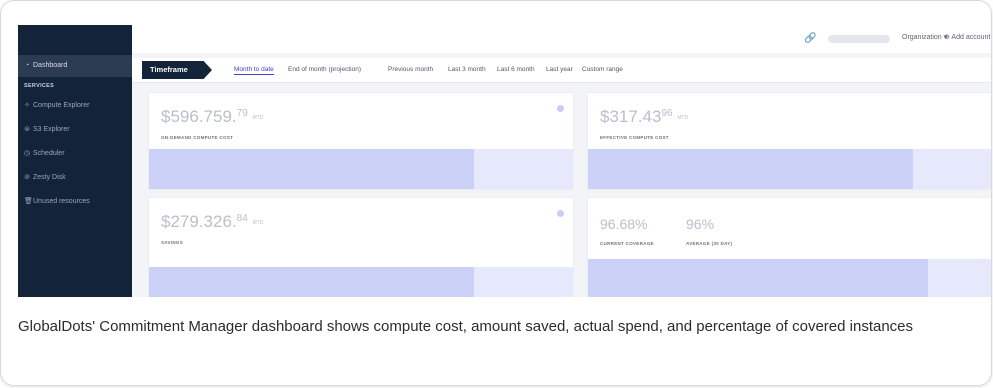  I want to click on sidebar-item-label: Compute Explorer, so click(61, 105).